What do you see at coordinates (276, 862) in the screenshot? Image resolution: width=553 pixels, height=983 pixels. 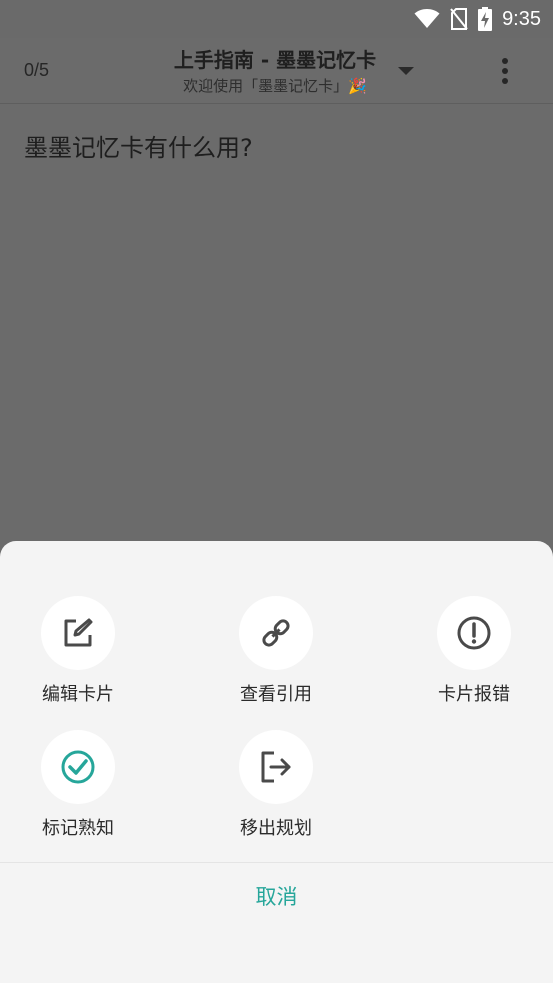 I see `sheet-divider` at bounding box center [276, 862].